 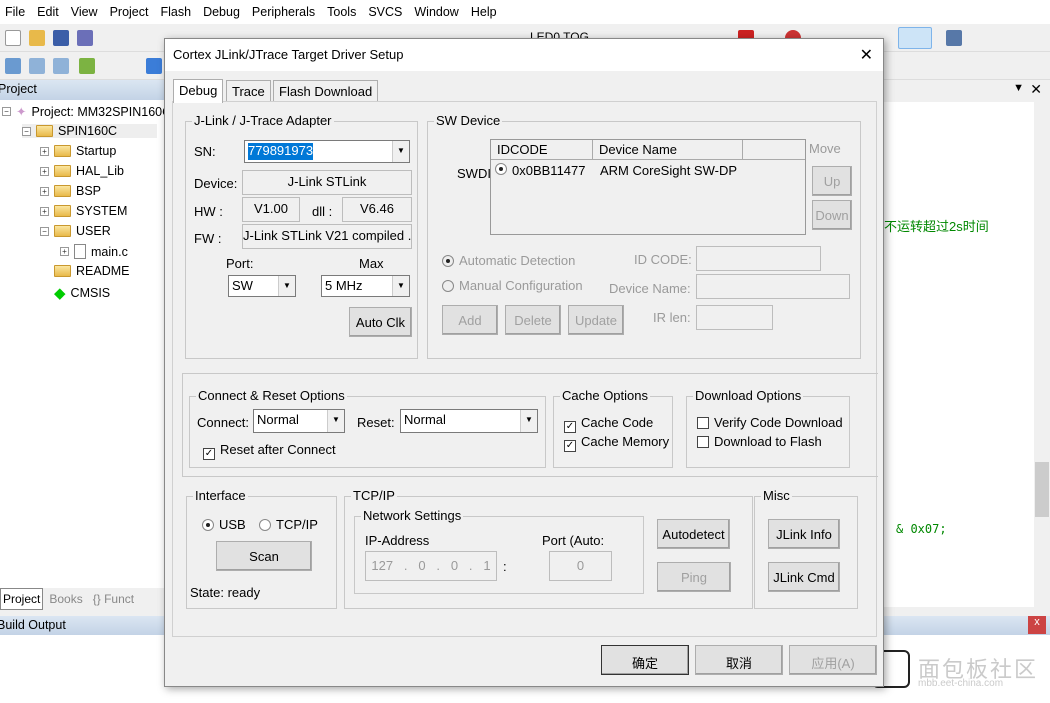 I want to click on tab-project: Project, so click(x=22, y=599).